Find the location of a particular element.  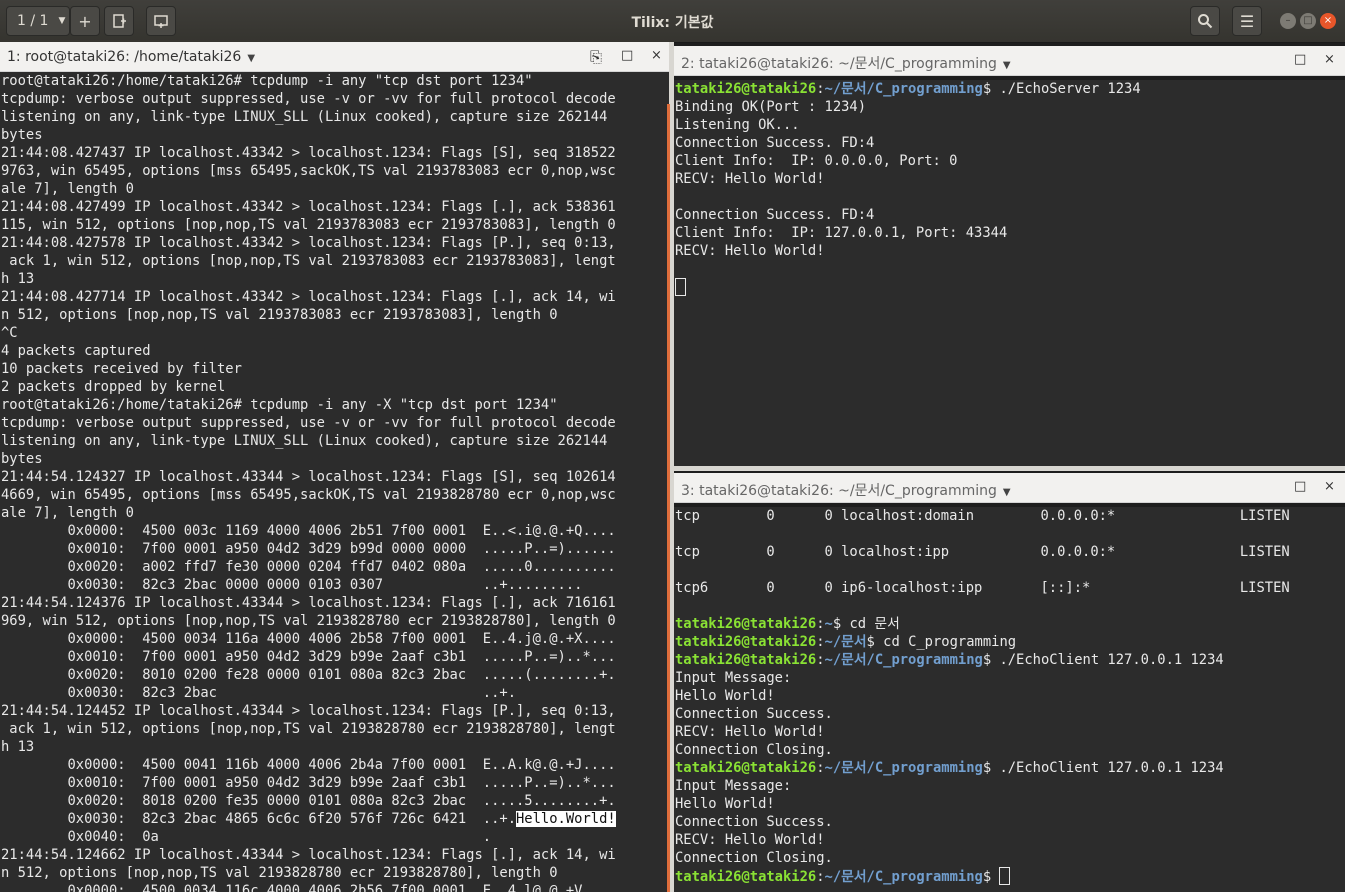

selected-text: Hello.World! is located at coordinates (566, 819).